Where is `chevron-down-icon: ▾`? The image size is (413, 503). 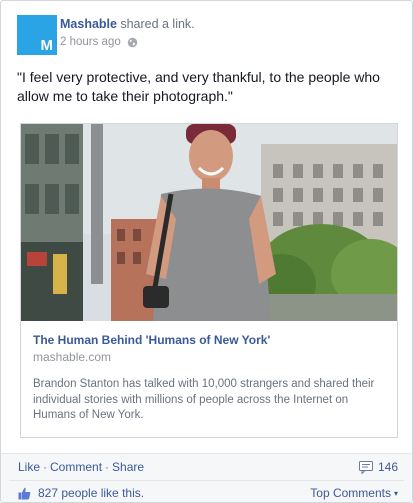 chevron-down-icon: ▾ is located at coordinates (395, 493).